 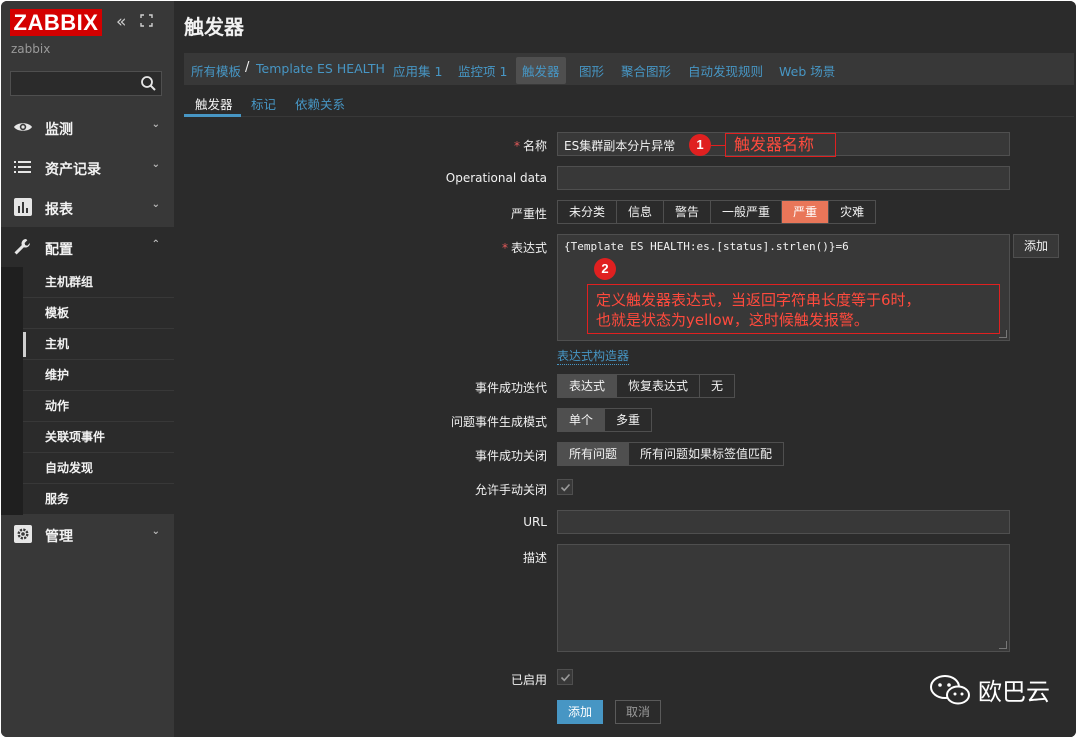 What do you see at coordinates (87, 127) in the screenshot?
I see `menu-monitoring: 监测 ⌄` at bounding box center [87, 127].